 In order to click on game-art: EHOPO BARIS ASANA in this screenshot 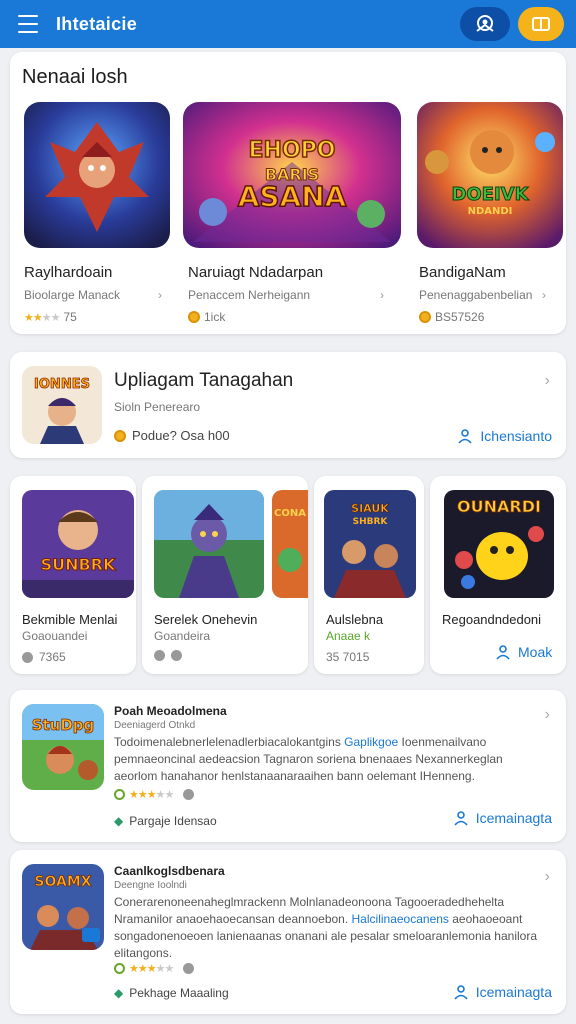, I will do `click(292, 175)`.